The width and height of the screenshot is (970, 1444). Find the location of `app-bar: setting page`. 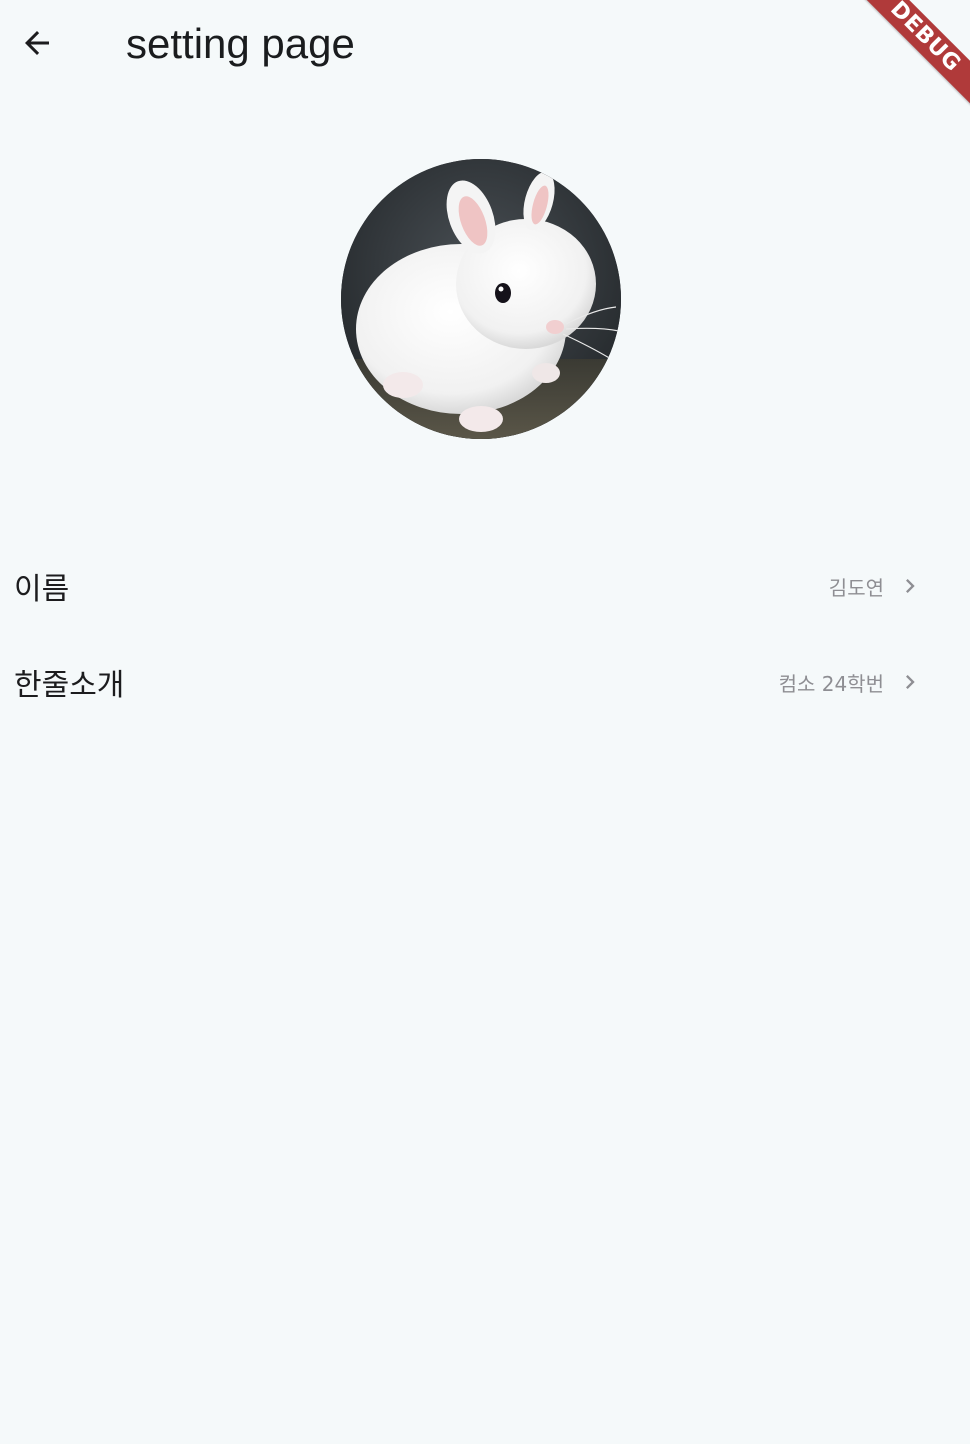

app-bar: setting page is located at coordinates (485, 46).